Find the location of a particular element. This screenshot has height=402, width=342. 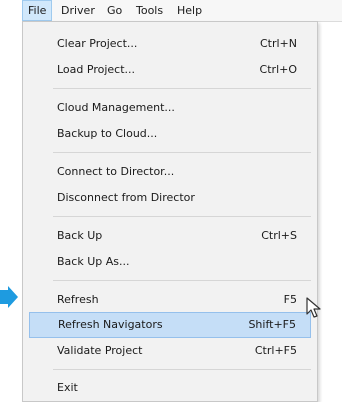

menu-tools: Tools is located at coordinates (149, 10).